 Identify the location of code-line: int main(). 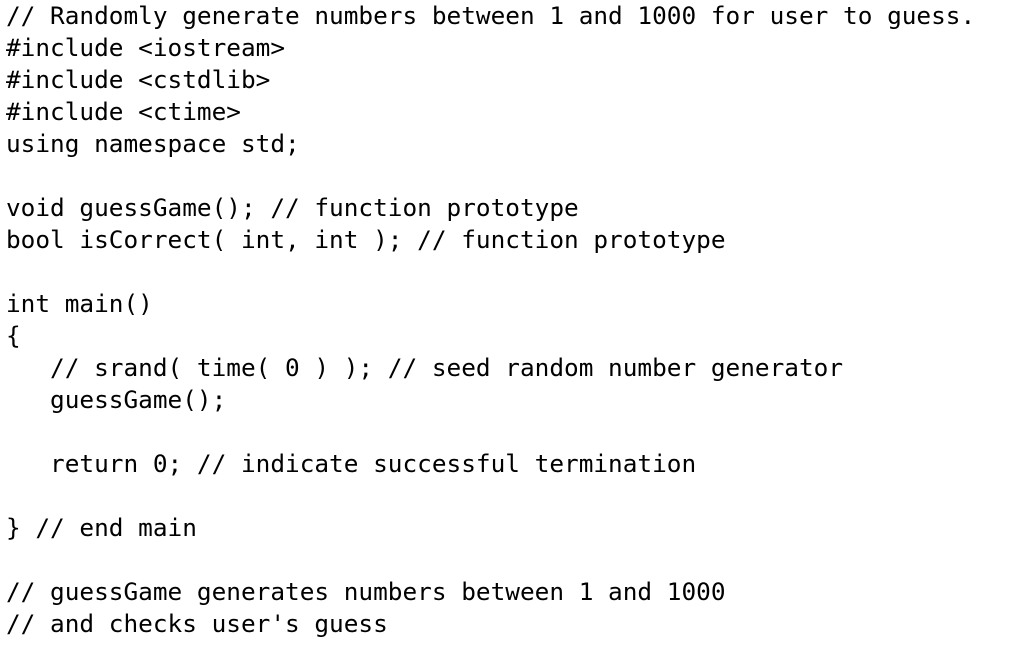
(79, 303).